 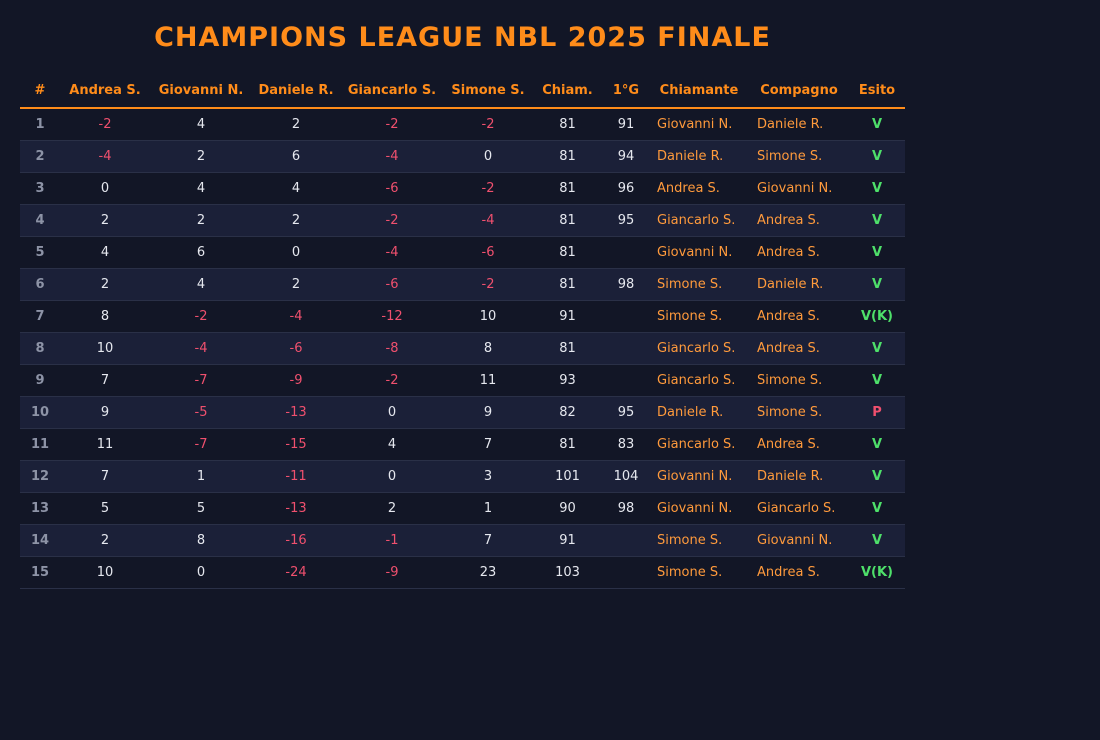 I want to click on column-header: Giancarlo S., so click(x=392, y=91).